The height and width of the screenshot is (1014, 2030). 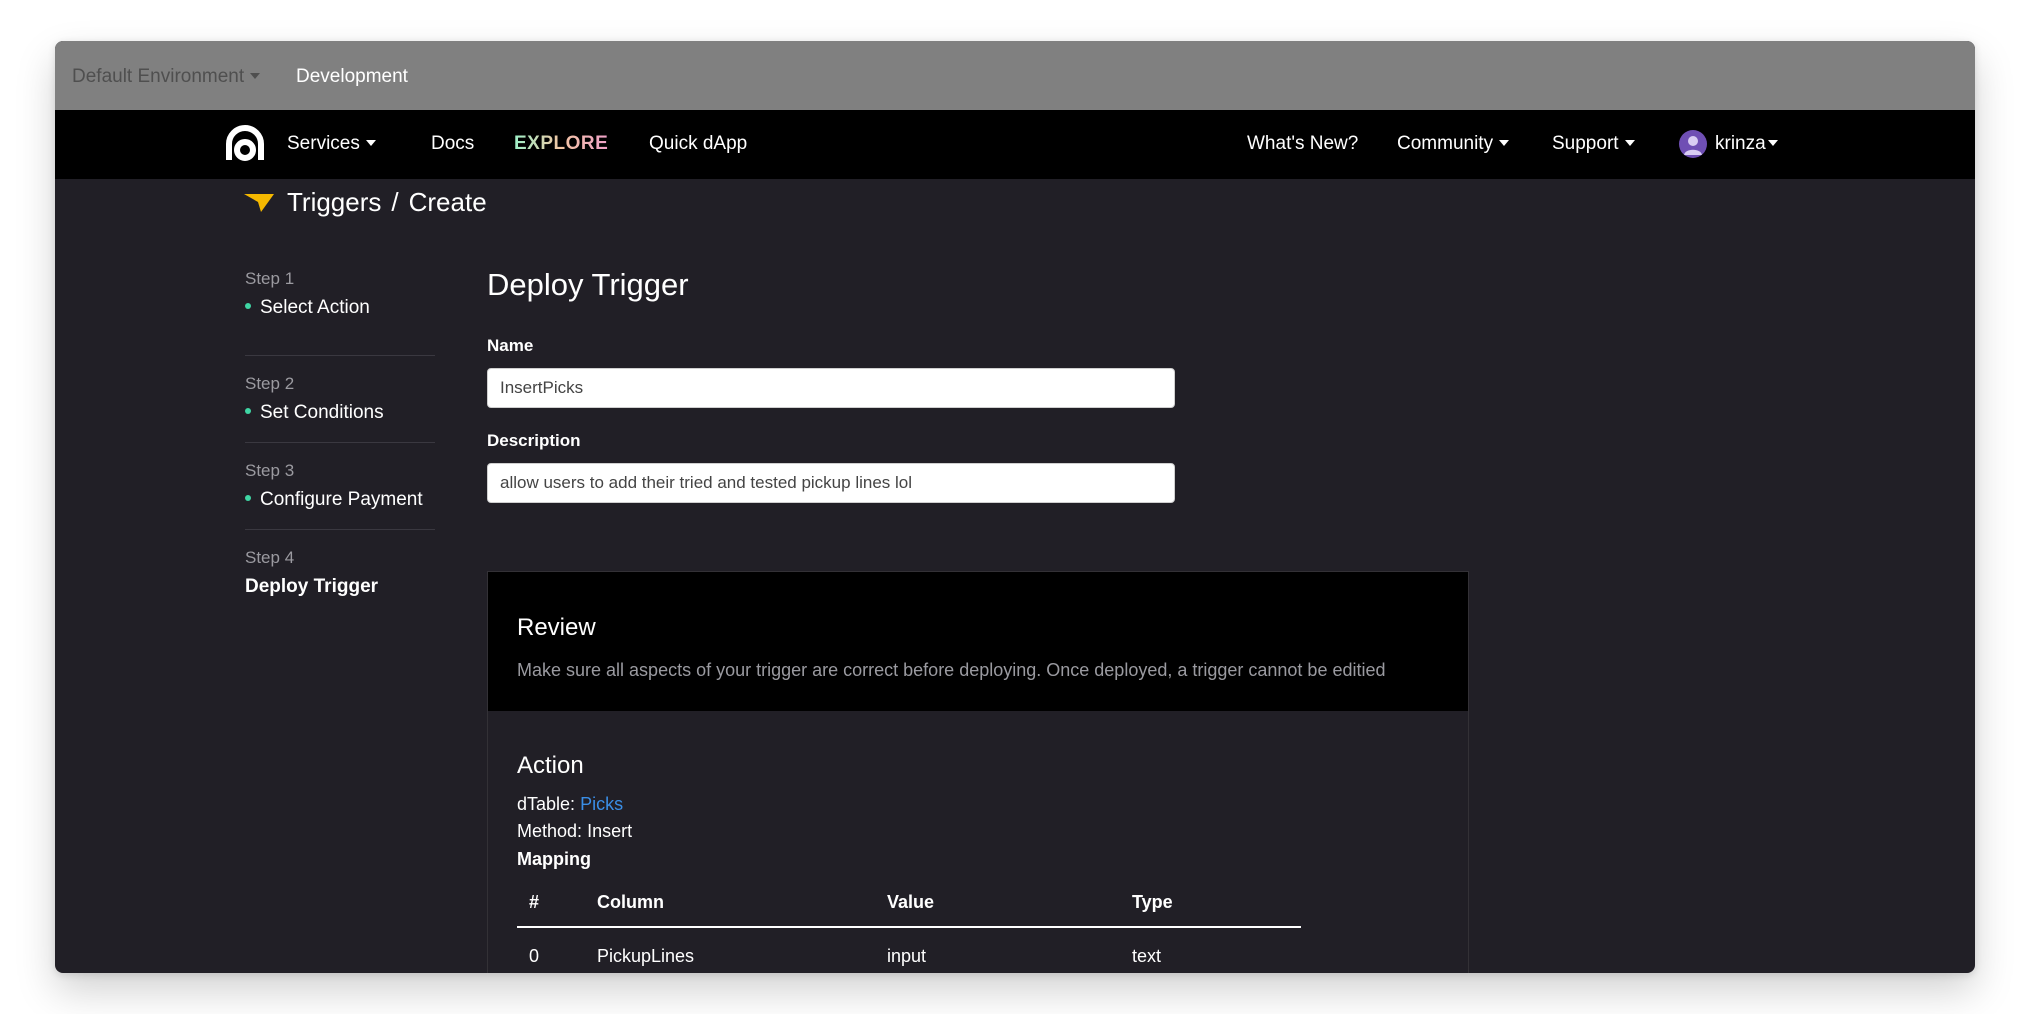 I want to click on dtable-row: dTable: Picks, so click(x=570, y=804).